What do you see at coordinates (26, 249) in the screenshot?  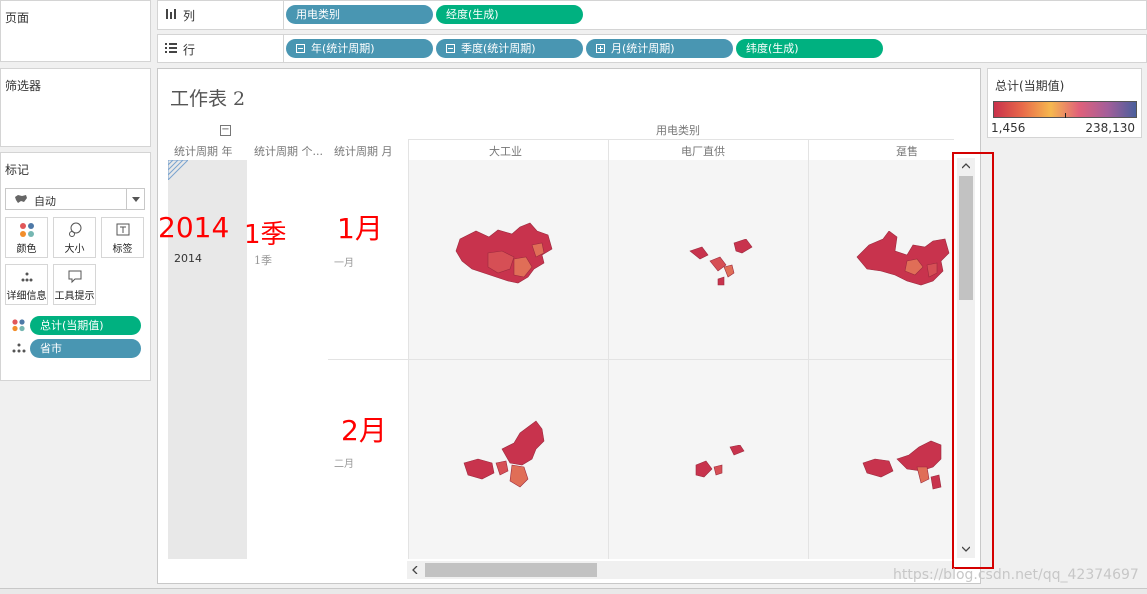 I see `color-button-label: 颜色` at bounding box center [26, 249].